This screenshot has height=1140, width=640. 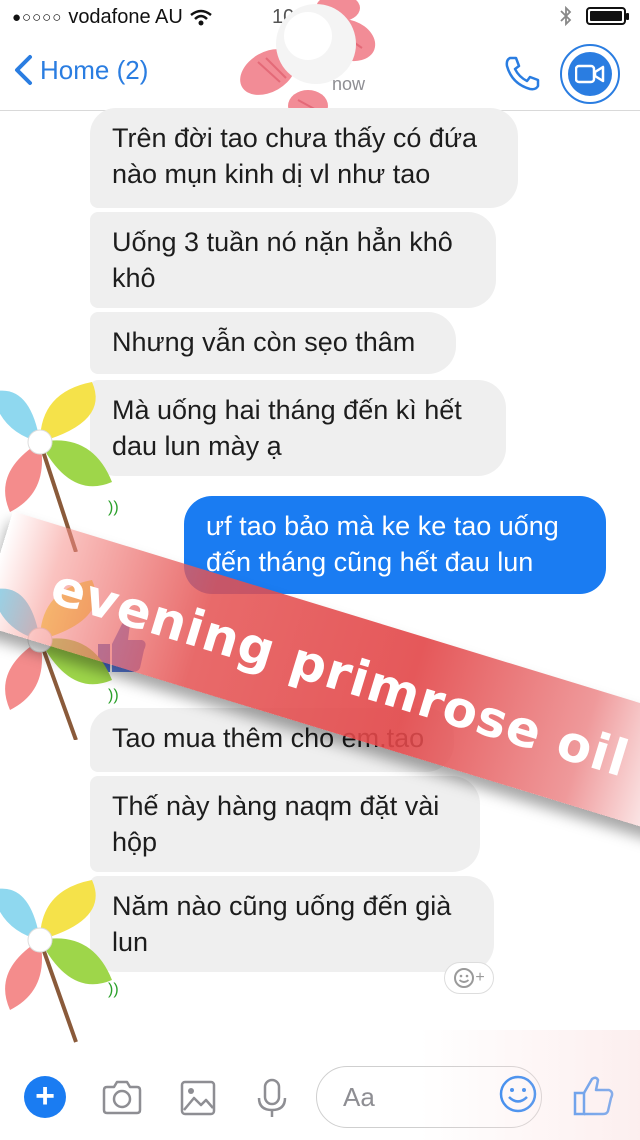 What do you see at coordinates (292, 924) in the screenshot?
I see `message-bubble: Năm nào cũng uống đến già lun` at bounding box center [292, 924].